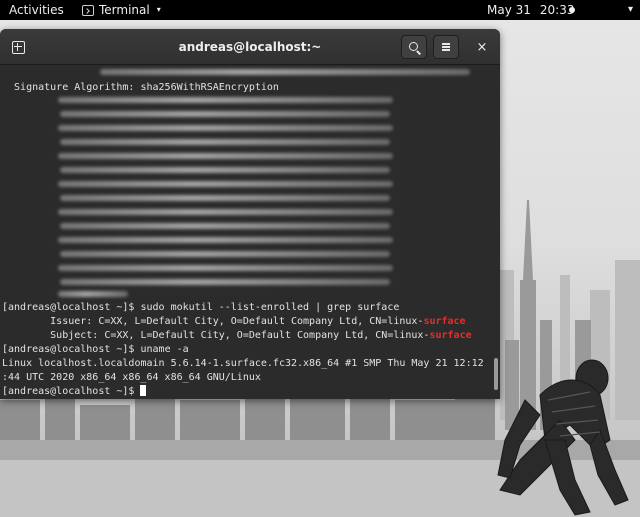 Image resolution: width=640 pixels, height=517 pixels. I want to click on terminal-line: [andreas@localhost ~]$ uname -a, so click(95, 350).